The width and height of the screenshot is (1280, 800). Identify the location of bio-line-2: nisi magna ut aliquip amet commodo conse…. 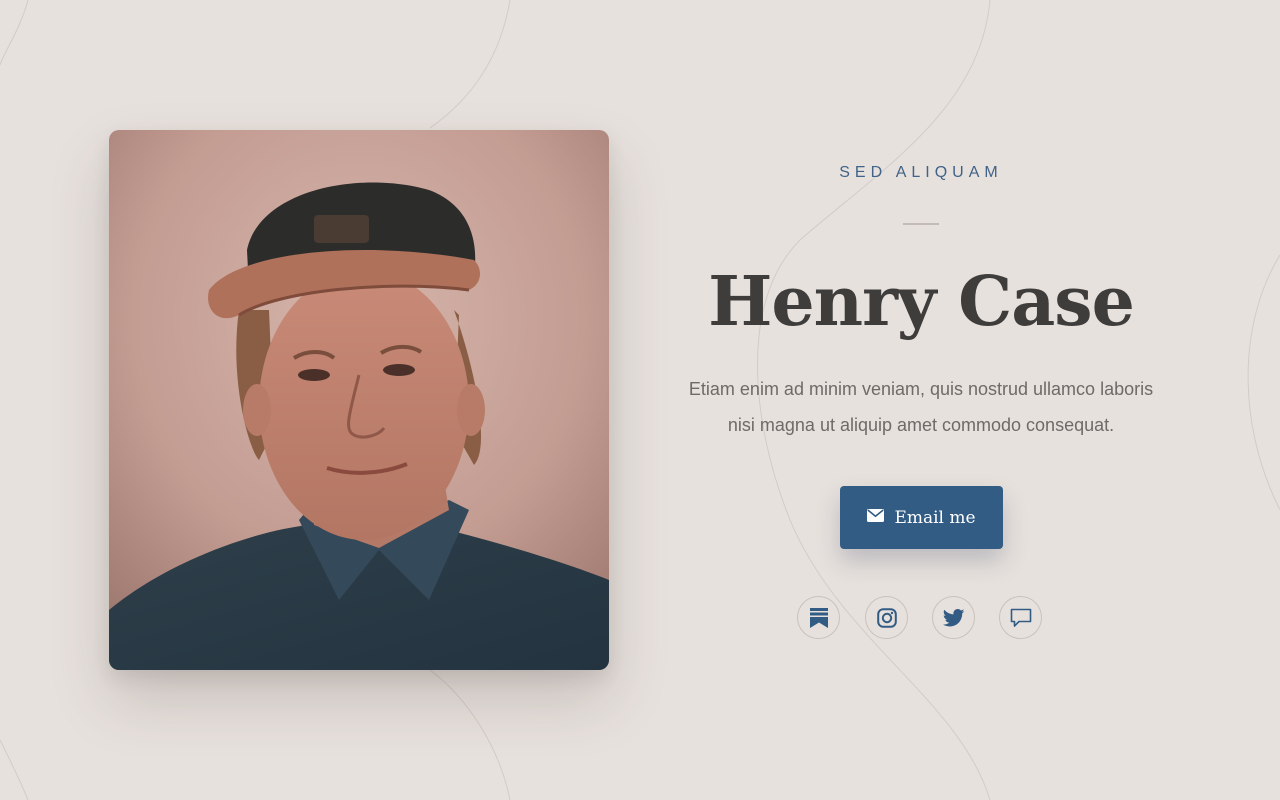
(921, 425).